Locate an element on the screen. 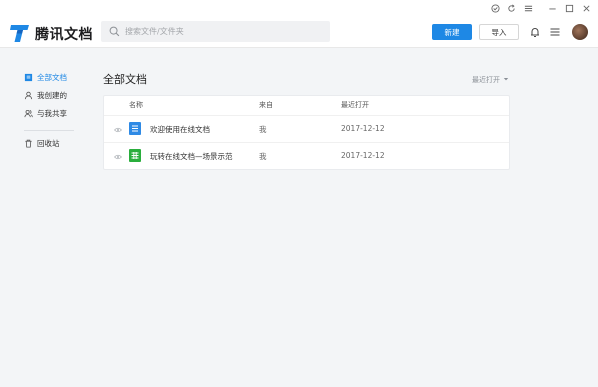  sidebar: 全部文档 我创建的 与我共享 回收站 is located at coordinates (40, 217).